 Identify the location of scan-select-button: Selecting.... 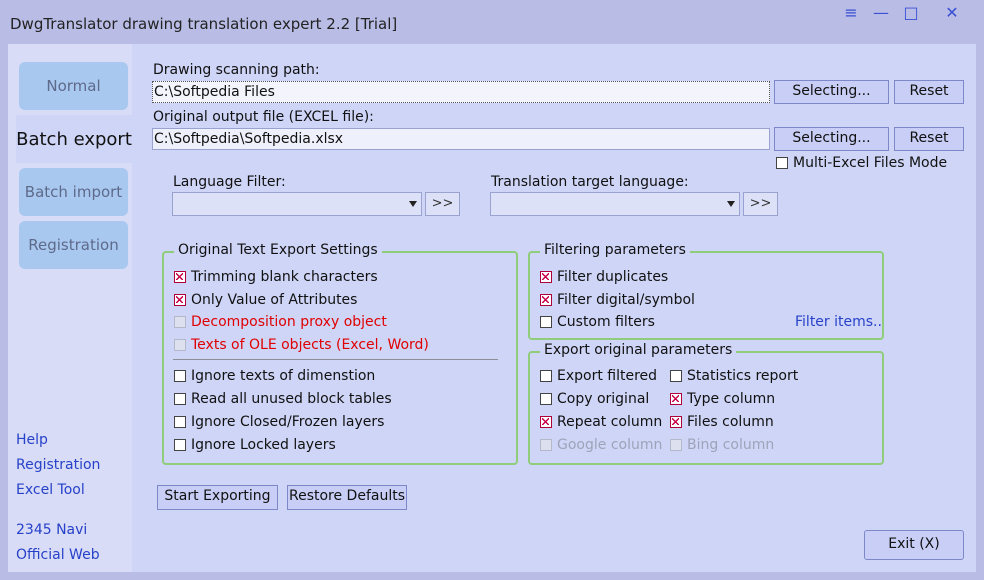
(831, 92).